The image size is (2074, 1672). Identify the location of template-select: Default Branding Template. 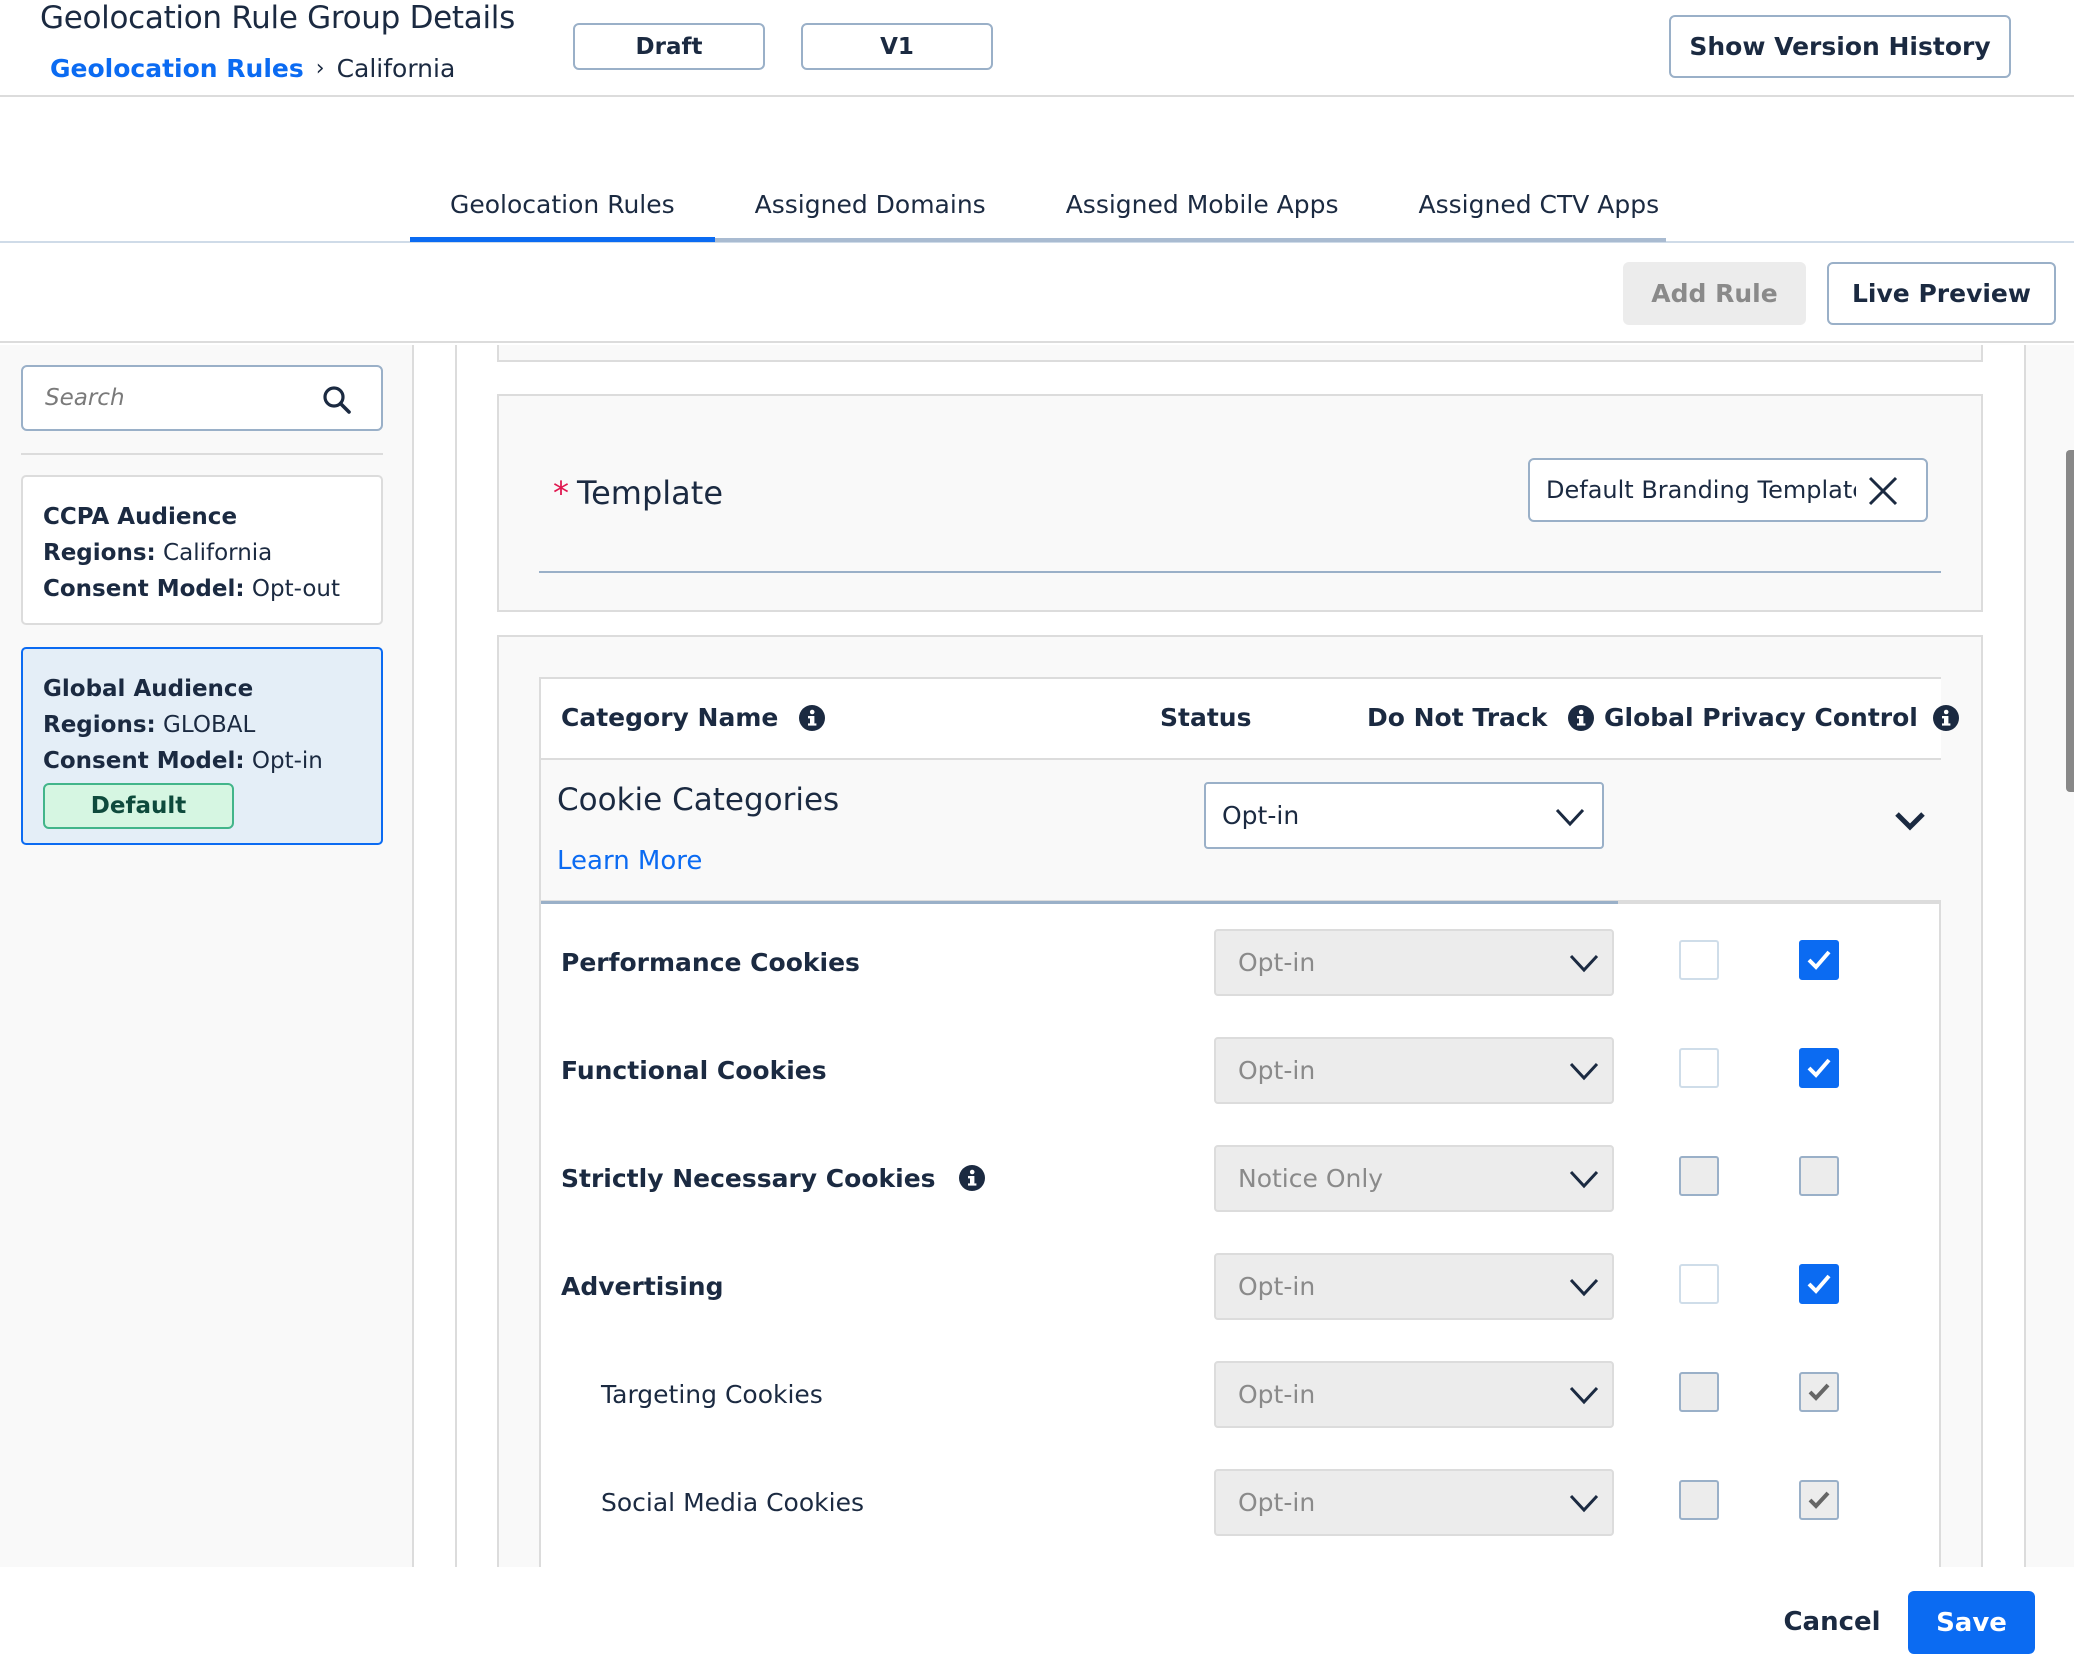
(1728, 490).